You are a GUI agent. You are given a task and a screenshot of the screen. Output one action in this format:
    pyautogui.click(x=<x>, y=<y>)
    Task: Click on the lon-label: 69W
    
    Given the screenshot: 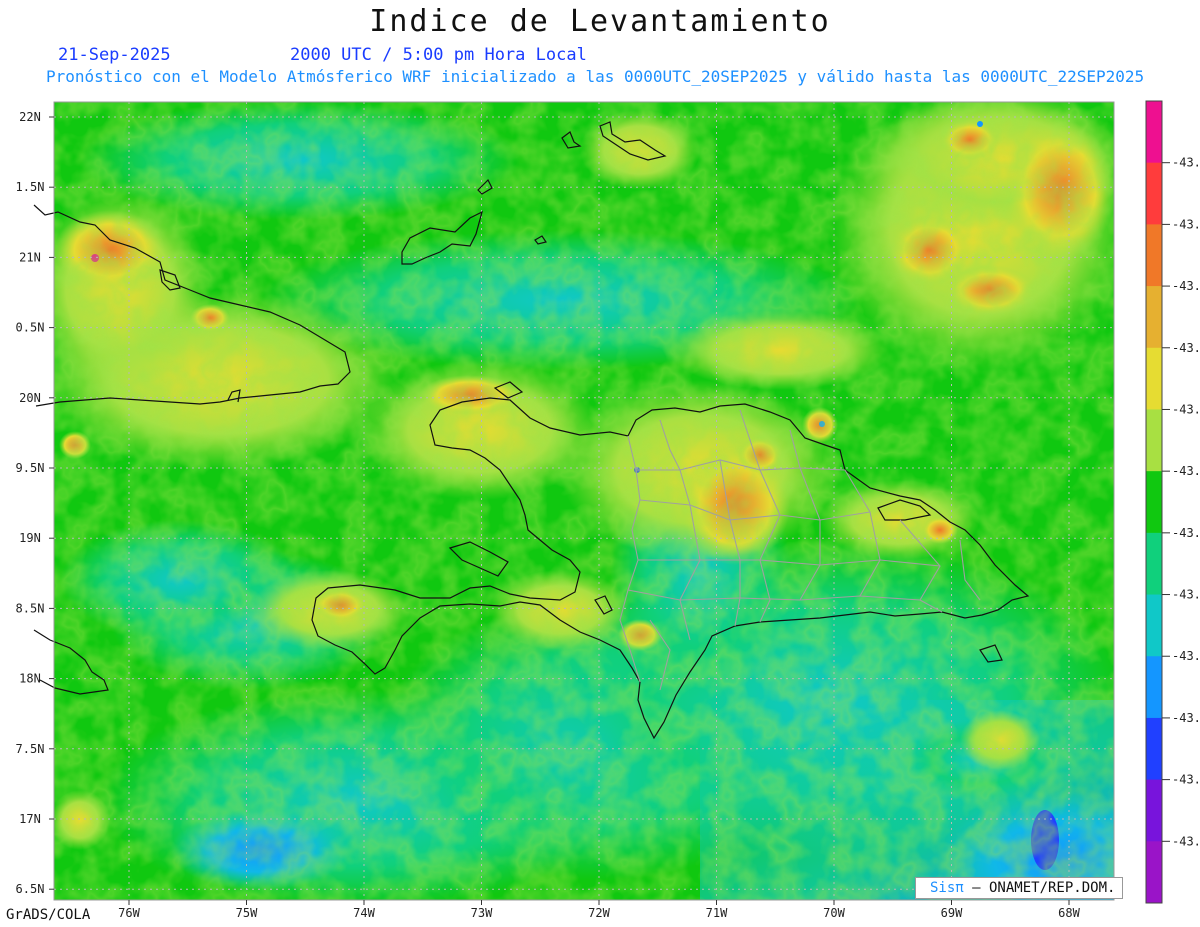 What is the action you would take?
    pyautogui.click(x=952, y=913)
    